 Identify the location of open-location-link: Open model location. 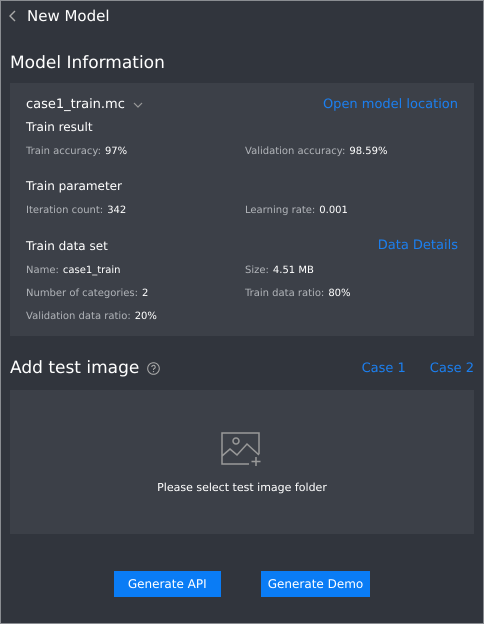
(390, 104).